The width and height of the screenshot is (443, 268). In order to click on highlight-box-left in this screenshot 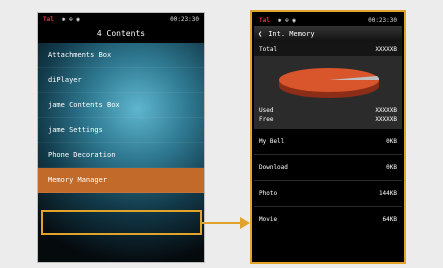, I will do `click(121, 222)`.